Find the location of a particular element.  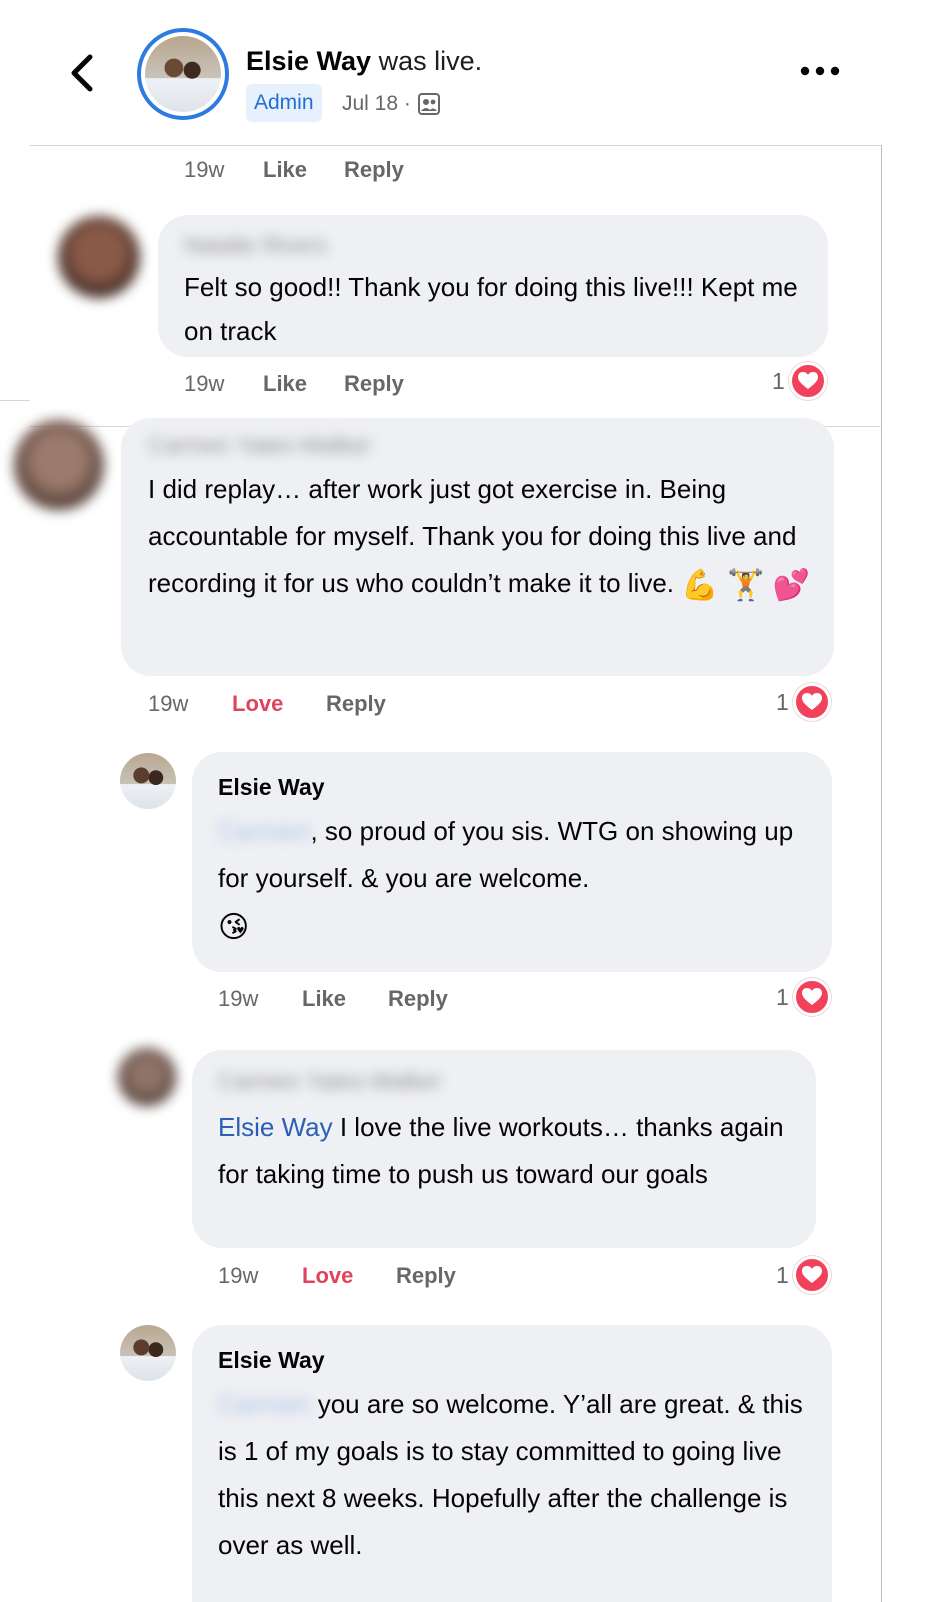

more-dots-icon is located at coordinates (820, 71).